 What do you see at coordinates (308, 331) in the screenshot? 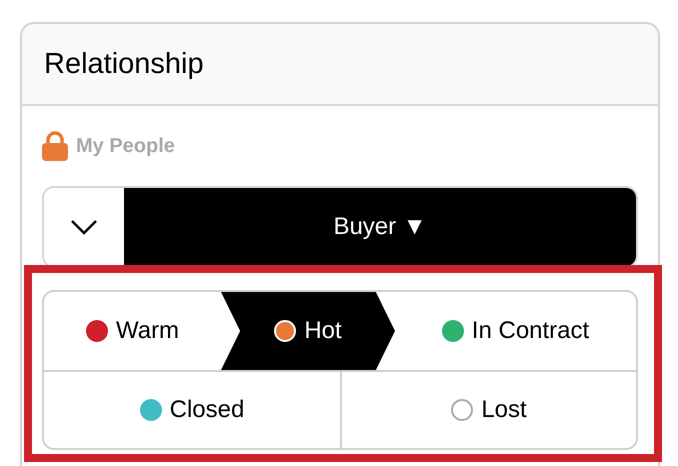
I see `stage-option: Hot` at bounding box center [308, 331].